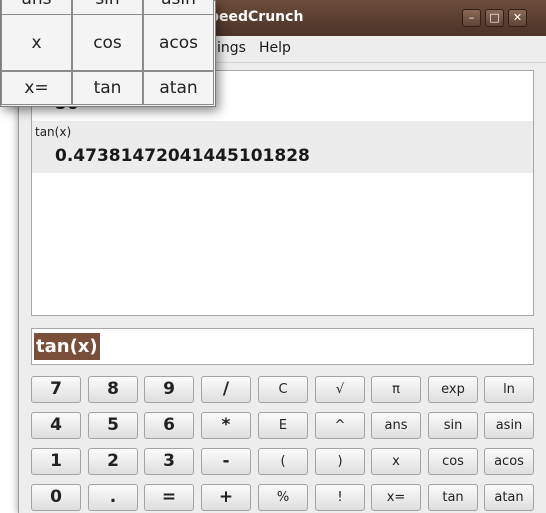 The width and height of the screenshot is (546, 513). I want to click on key-button: √, so click(340, 389).